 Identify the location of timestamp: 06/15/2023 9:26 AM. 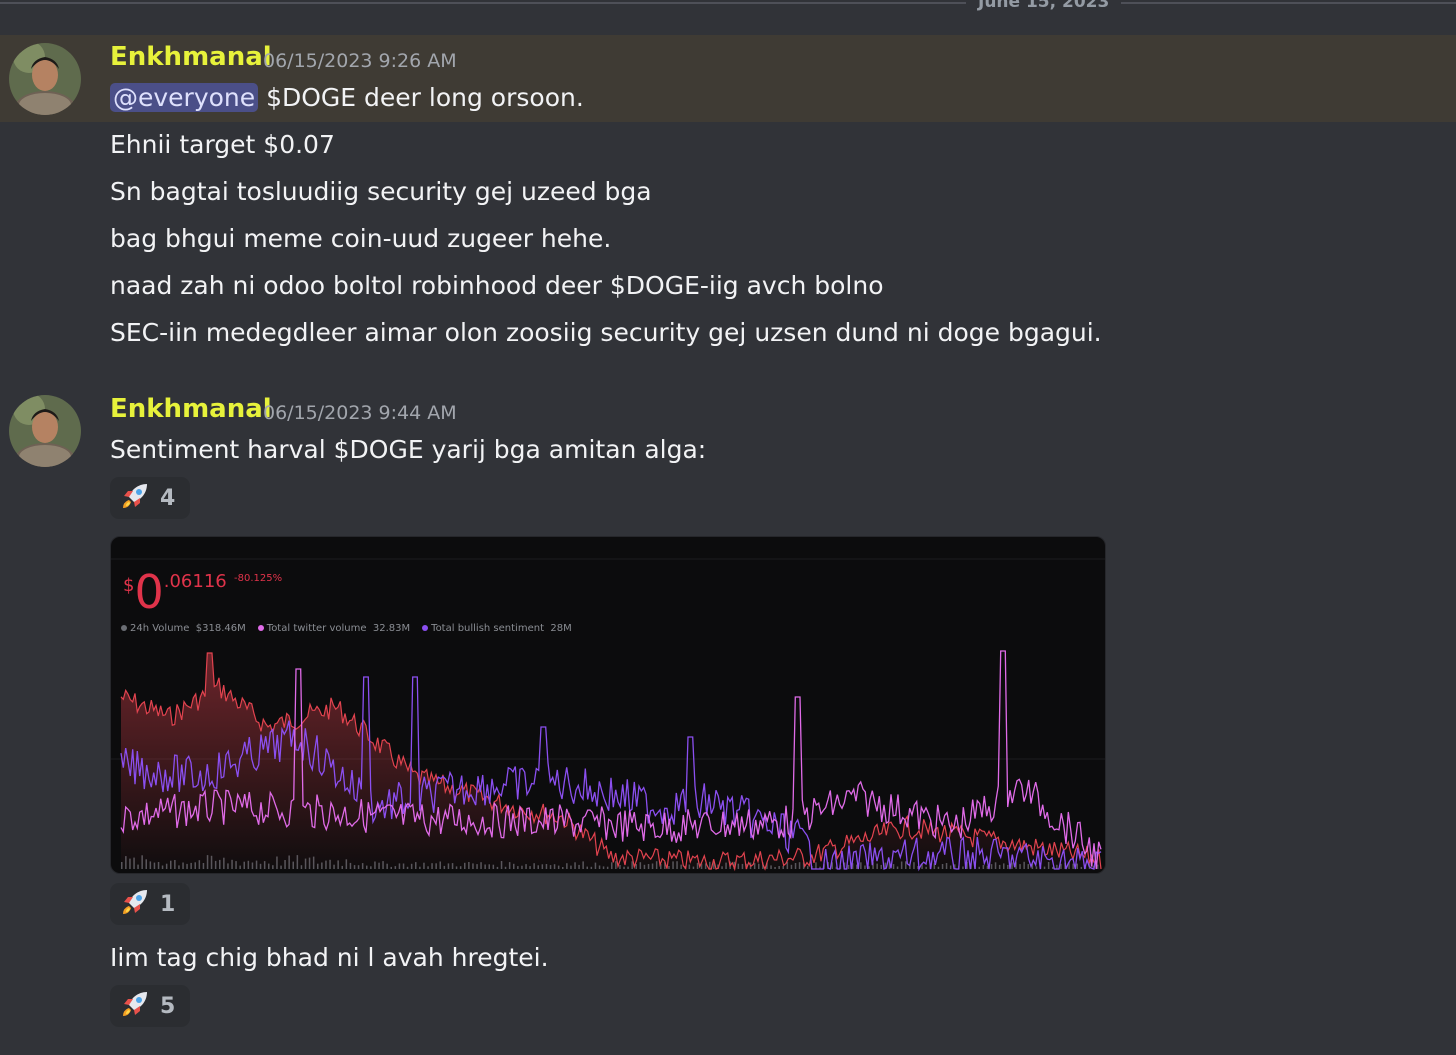
(360, 61).